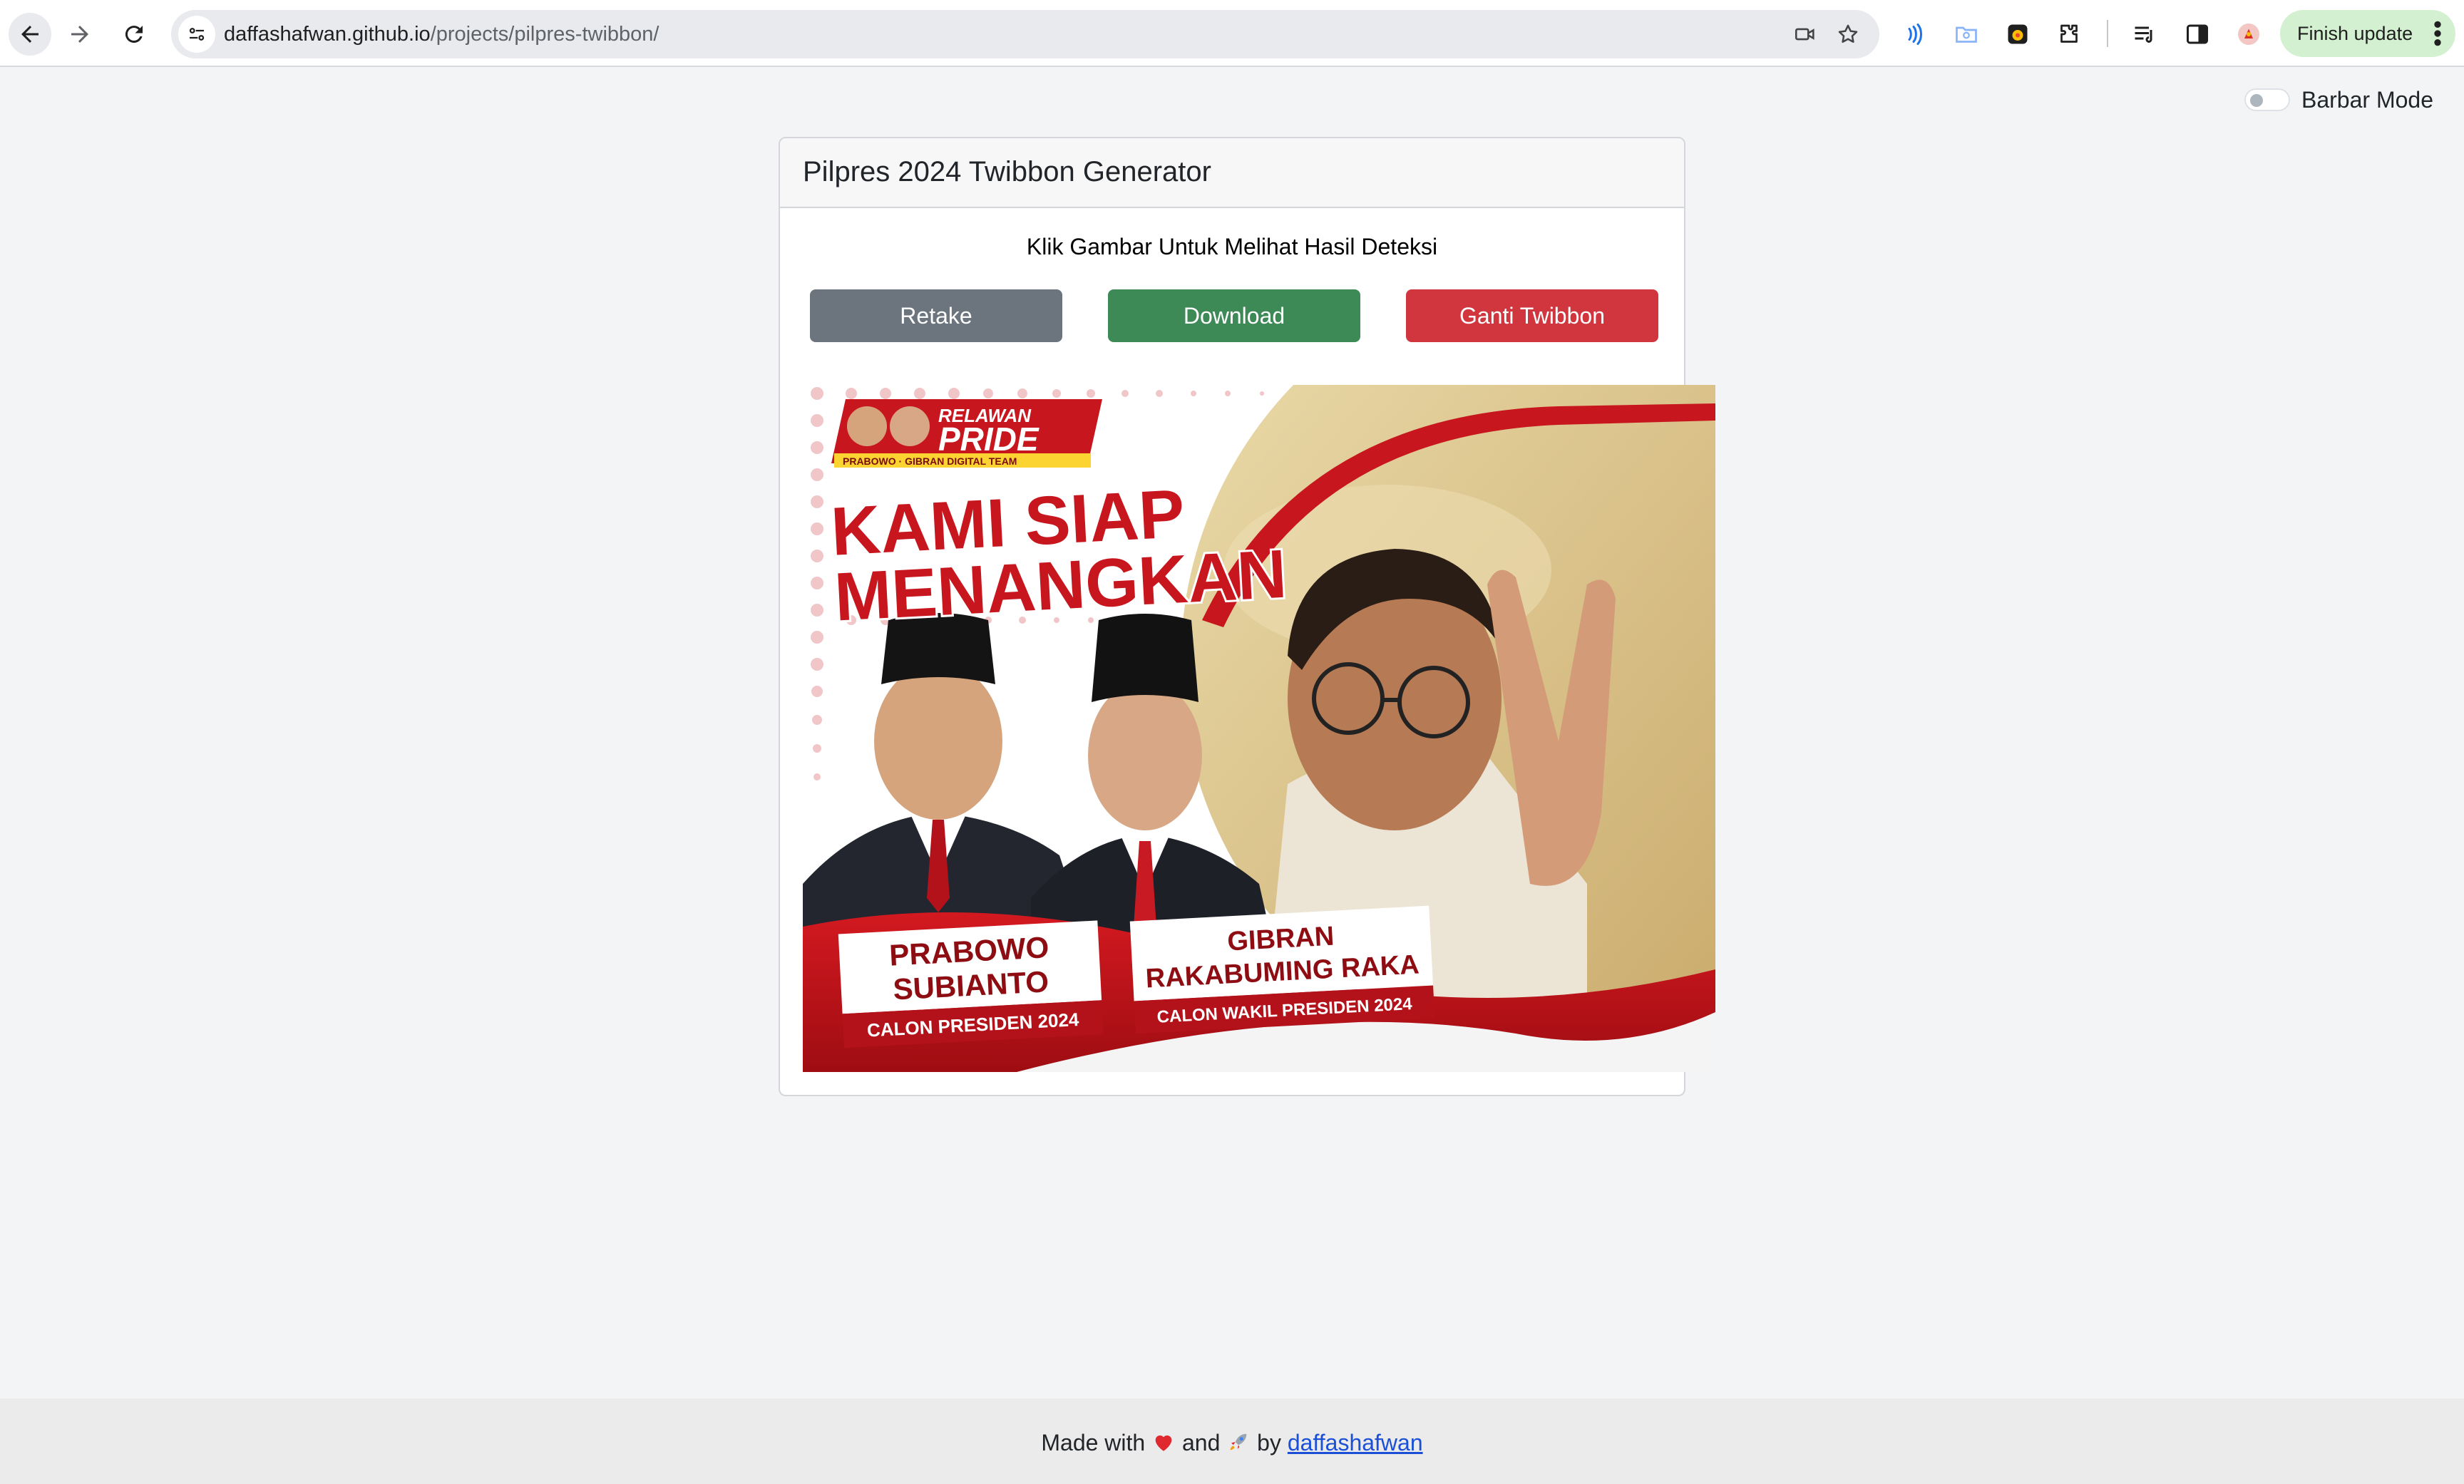 The image size is (2464, 1484). What do you see at coordinates (2107, 33) in the screenshot?
I see `toolbar-divider` at bounding box center [2107, 33].